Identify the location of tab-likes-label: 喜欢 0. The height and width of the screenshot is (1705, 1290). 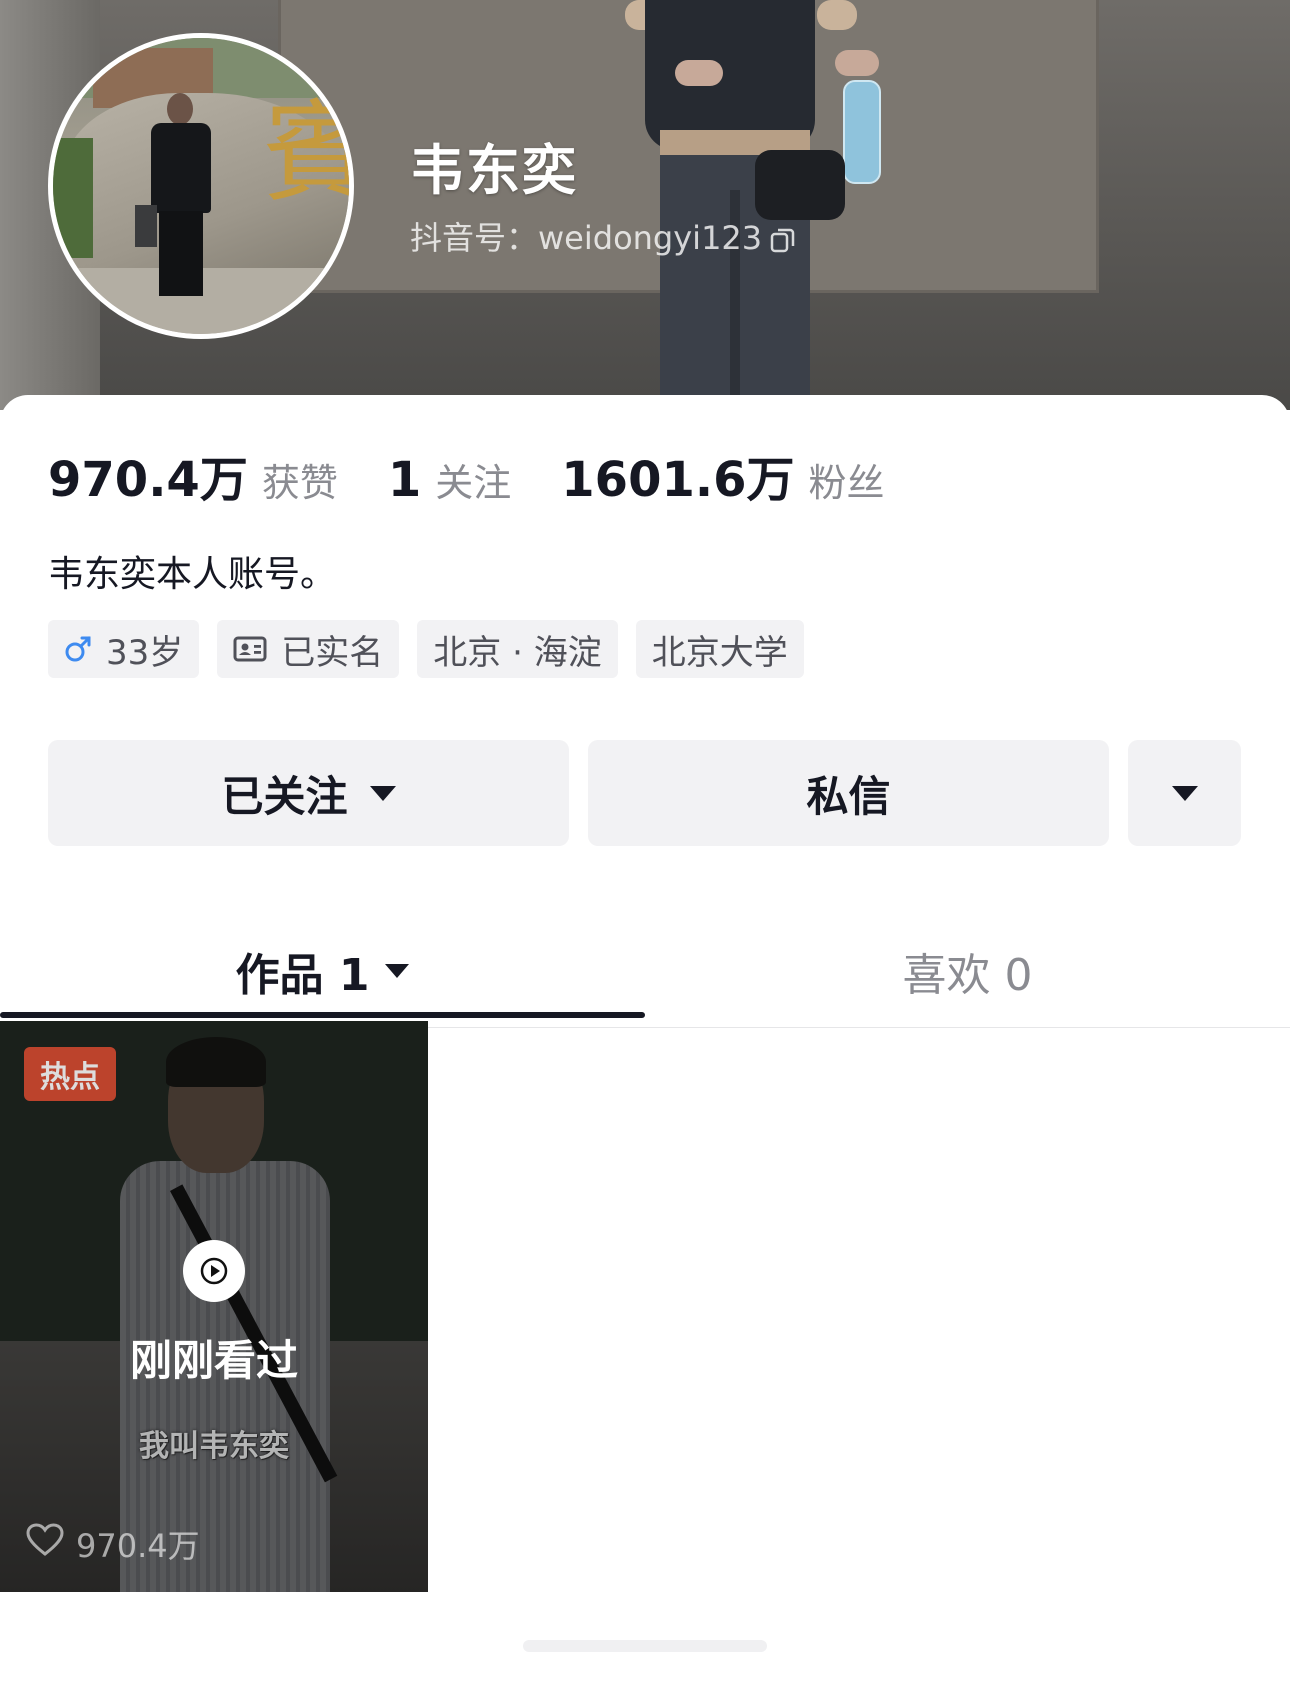
(967, 975).